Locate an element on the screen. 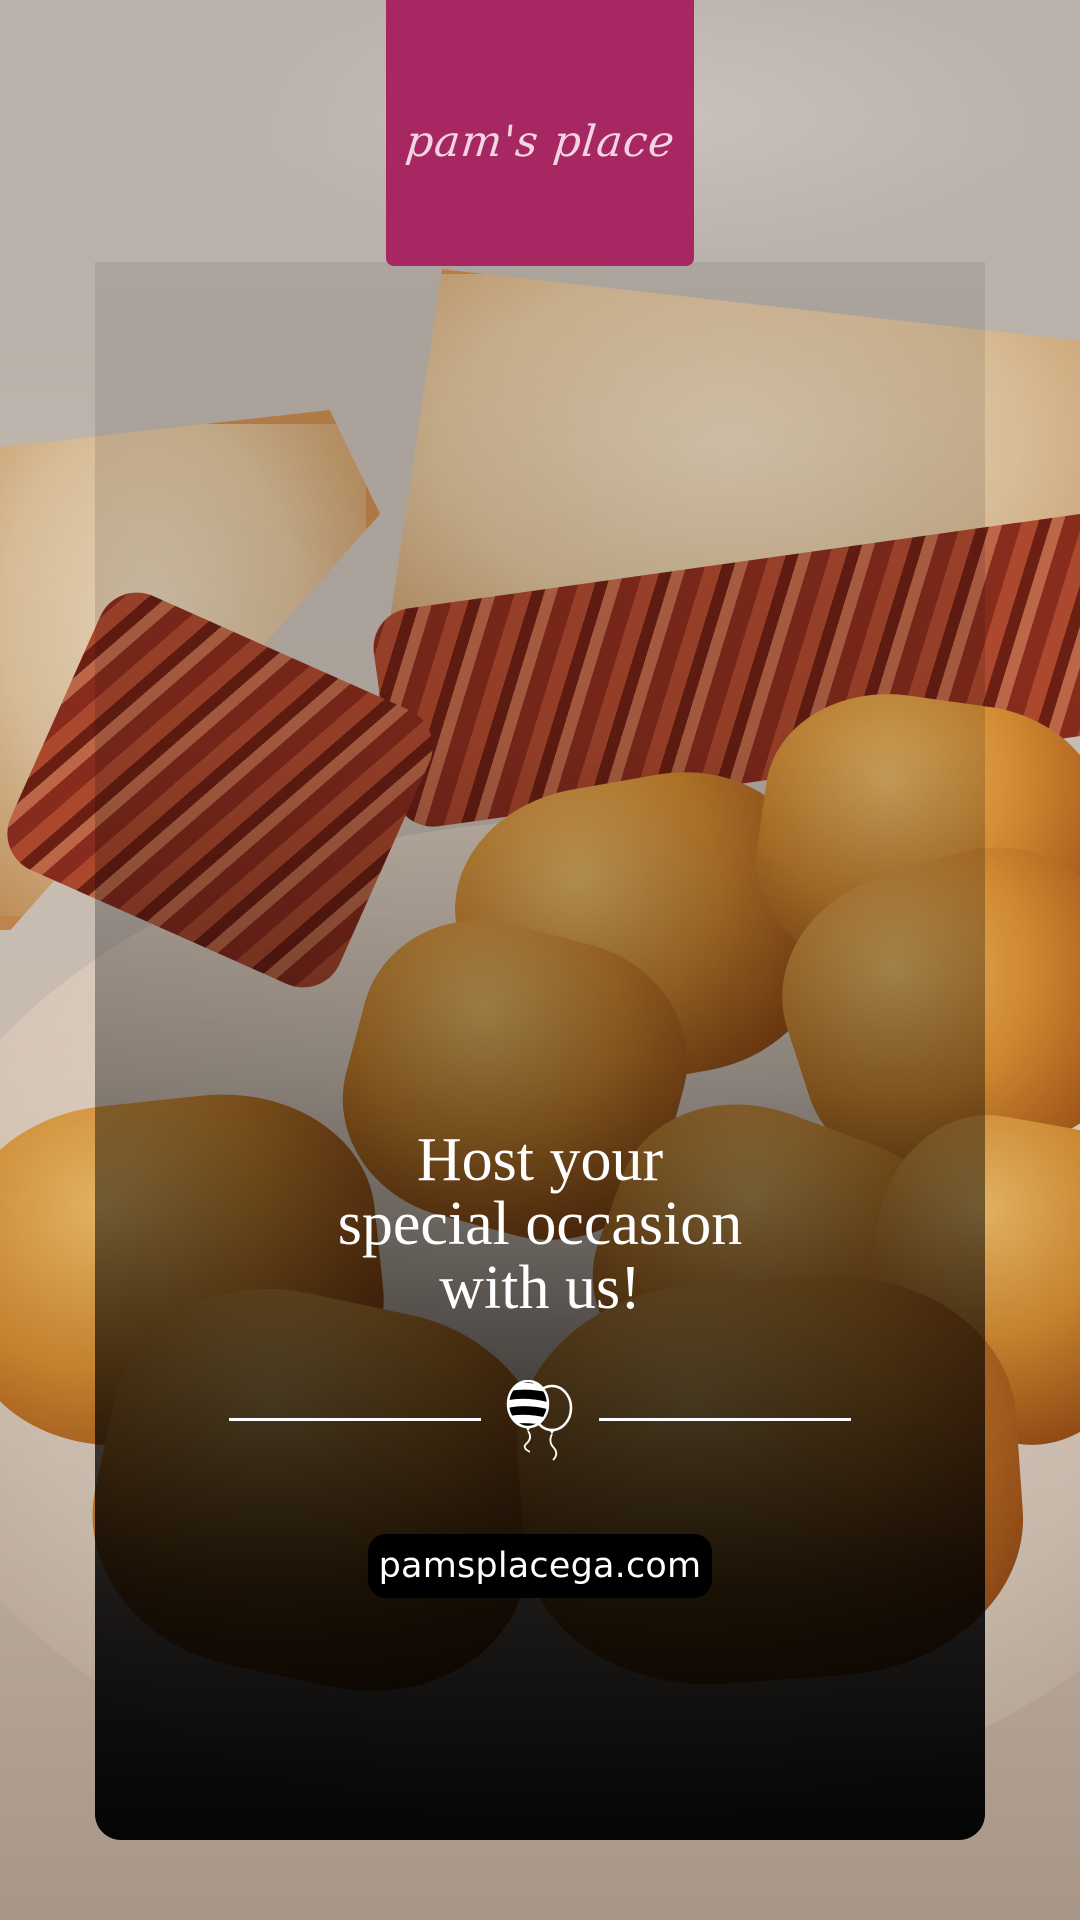 The height and width of the screenshot is (1920, 1080). website-link: pamsplacega.com is located at coordinates (540, 1566).